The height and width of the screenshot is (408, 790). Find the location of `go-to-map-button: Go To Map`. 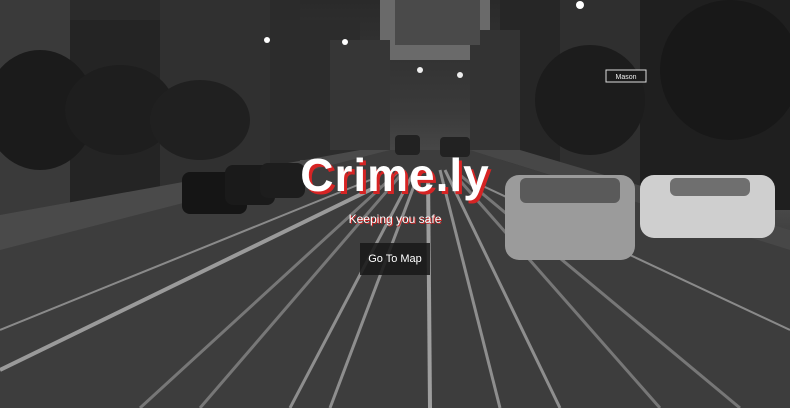

go-to-map-button: Go To Map is located at coordinates (395, 259).